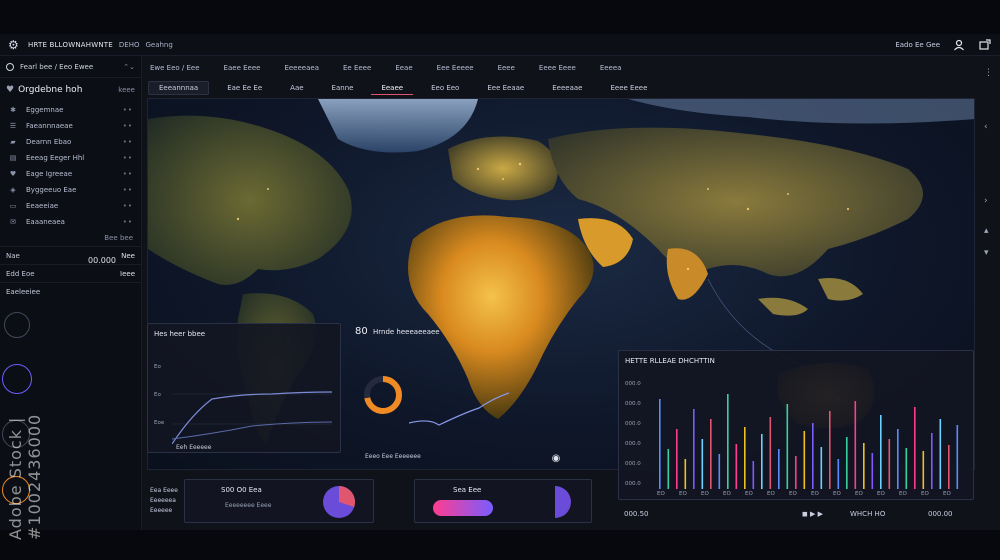 The image size is (1000, 560). Describe the element at coordinates (455, 68) in the screenshot. I see `tab: Eee Eeeee` at that location.